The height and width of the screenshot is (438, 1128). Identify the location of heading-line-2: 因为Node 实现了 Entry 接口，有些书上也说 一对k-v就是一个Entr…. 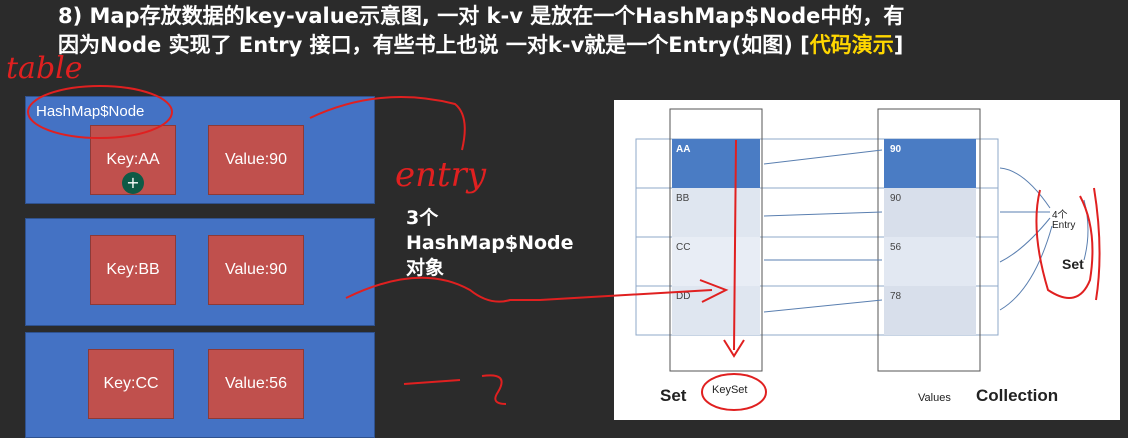
(588, 45).